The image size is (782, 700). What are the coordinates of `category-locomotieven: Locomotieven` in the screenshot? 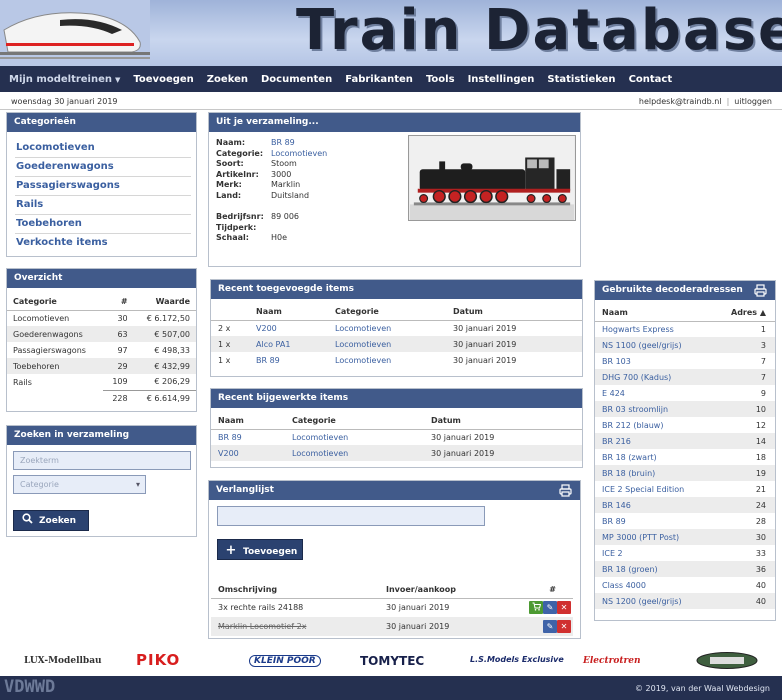 It's located at (103, 148).